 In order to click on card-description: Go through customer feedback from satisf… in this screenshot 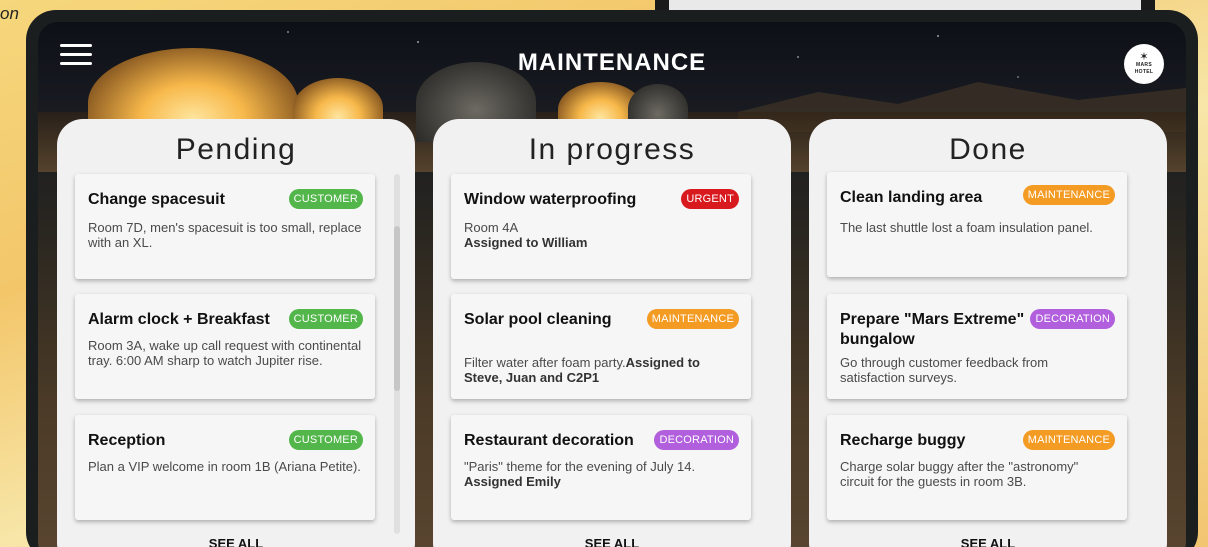, I will do `click(977, 370)`.